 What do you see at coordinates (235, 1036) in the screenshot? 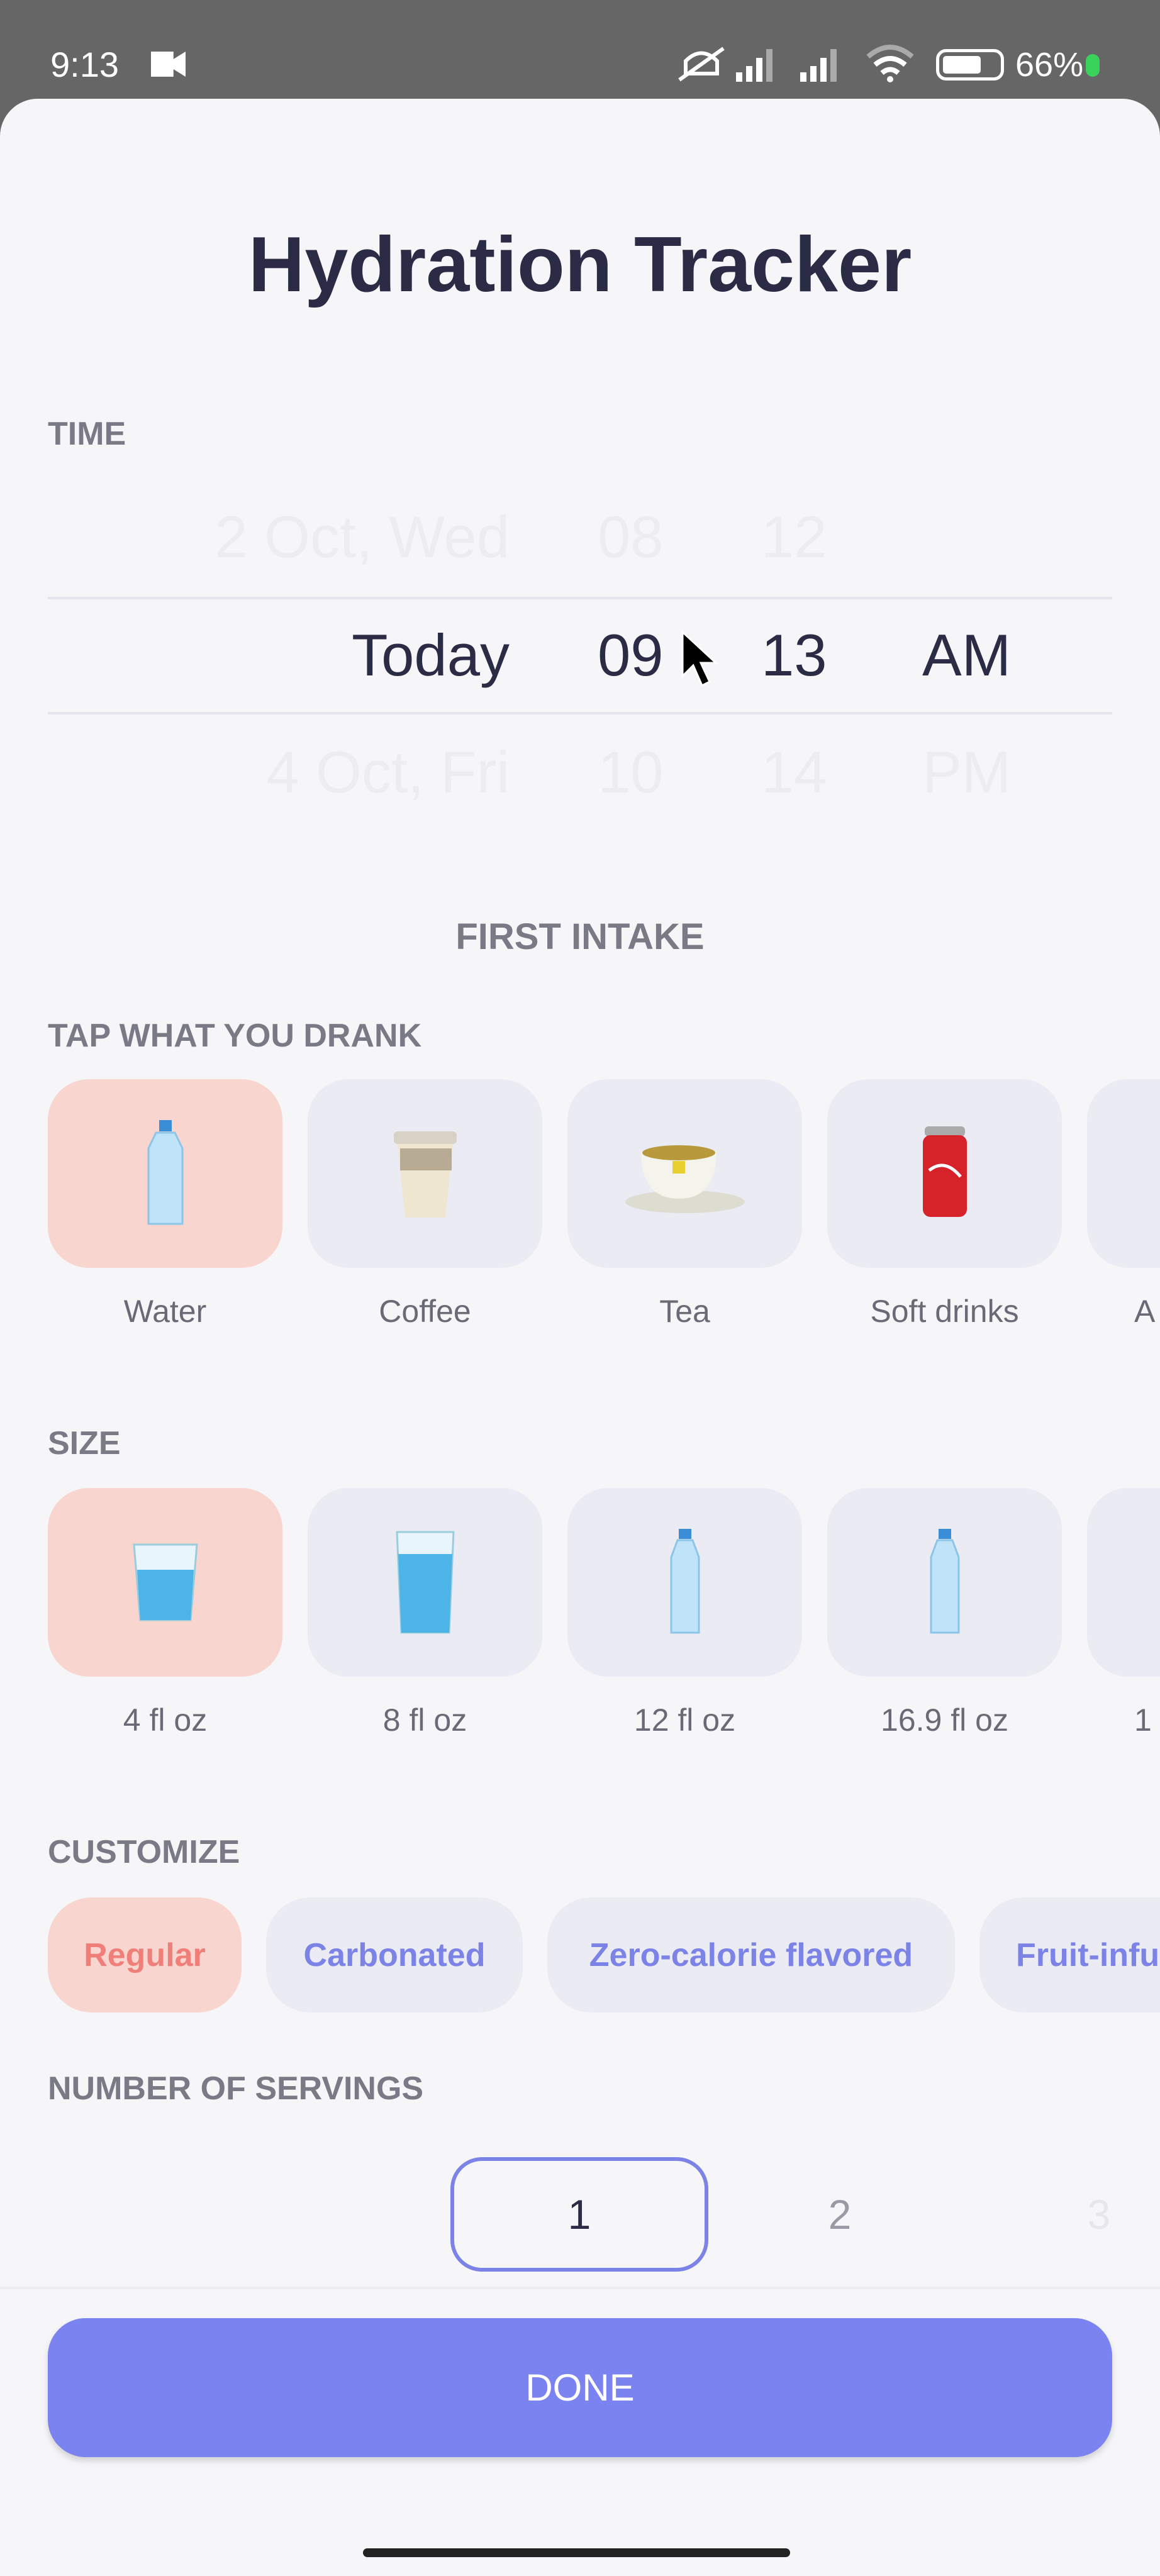
I see `drink-label: TAP WHAT YOU DRANK` at bounding box center [235, 1036].